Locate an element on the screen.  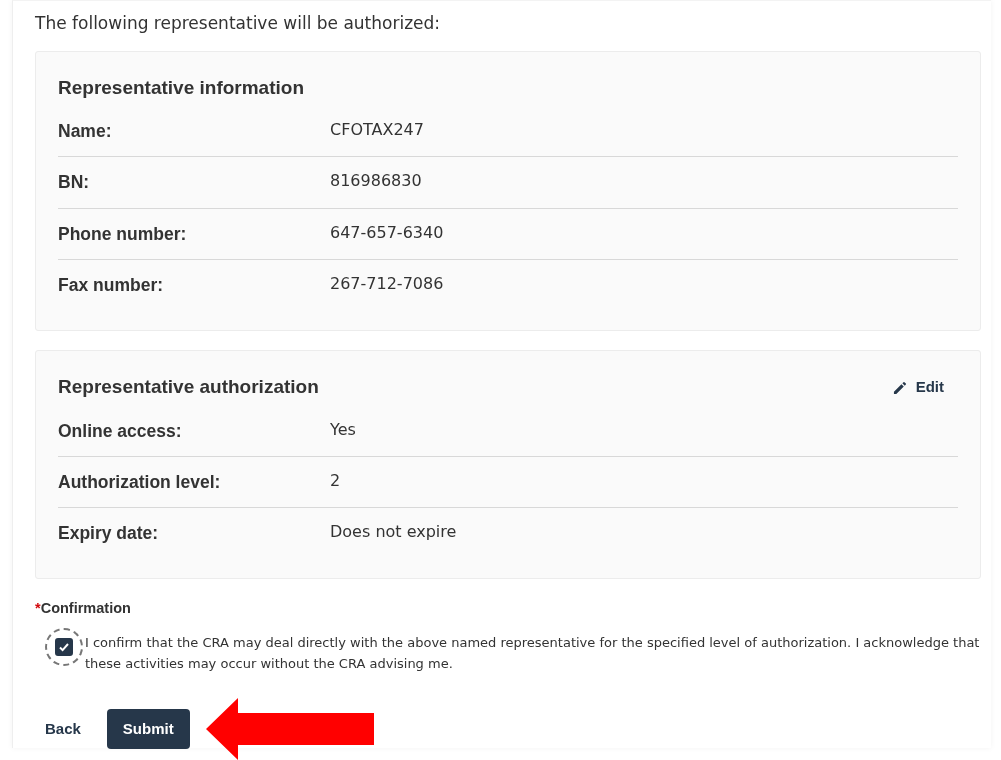
submit-button: Submit is located at coordinates (148, 729).